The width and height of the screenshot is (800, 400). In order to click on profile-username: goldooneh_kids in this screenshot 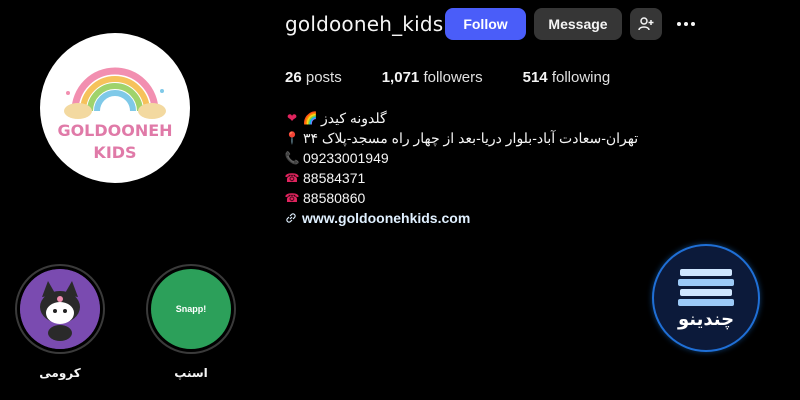, I will do `click(364, 24)`.